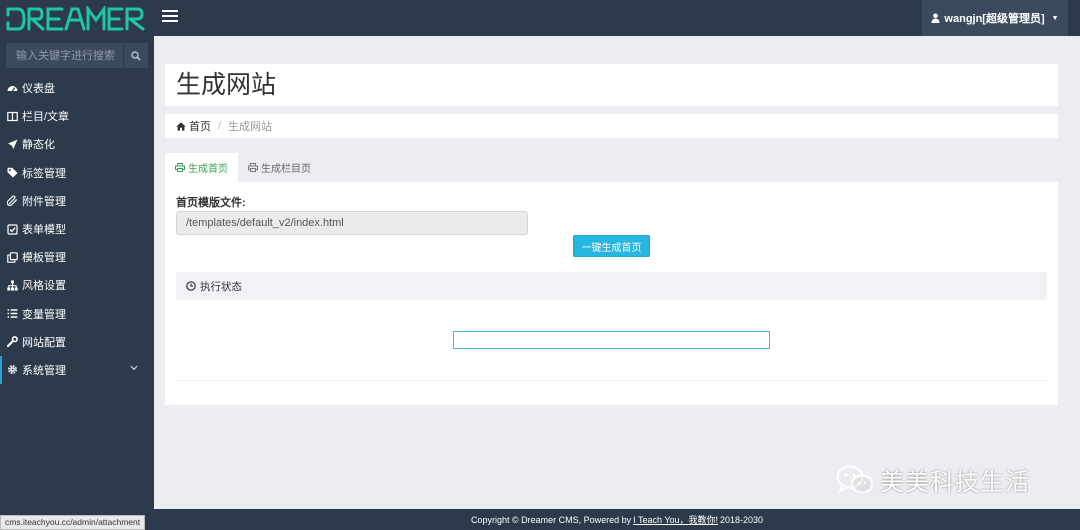  I want to click on sidebar-item-columns: 栏目/文章, so click(77, 116).